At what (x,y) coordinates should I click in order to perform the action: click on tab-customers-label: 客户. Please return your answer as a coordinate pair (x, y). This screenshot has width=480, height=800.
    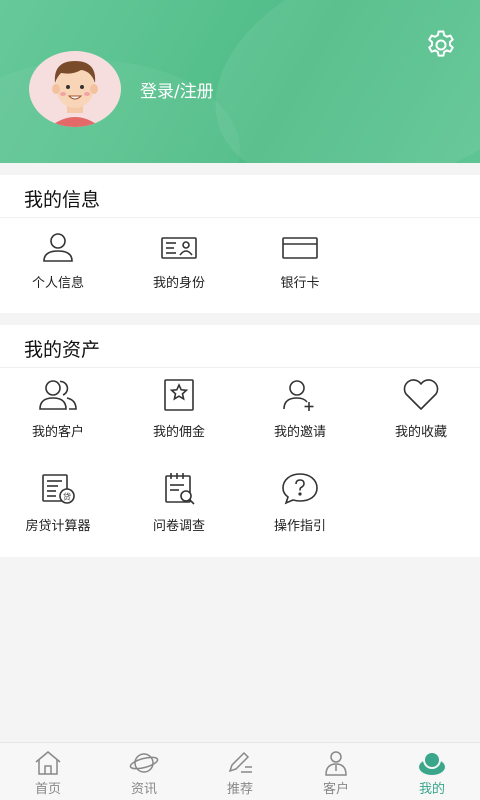
    Looking at the image, I should click on (335, 789).